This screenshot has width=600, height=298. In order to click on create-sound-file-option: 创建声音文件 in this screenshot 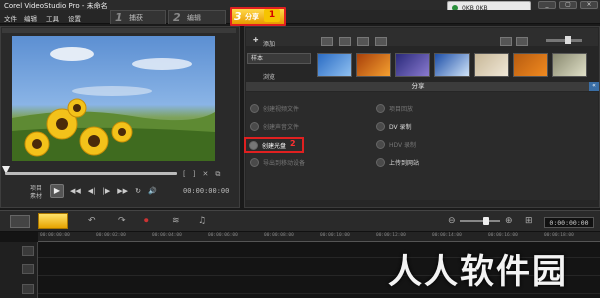, I will do `click(274, 126)`.